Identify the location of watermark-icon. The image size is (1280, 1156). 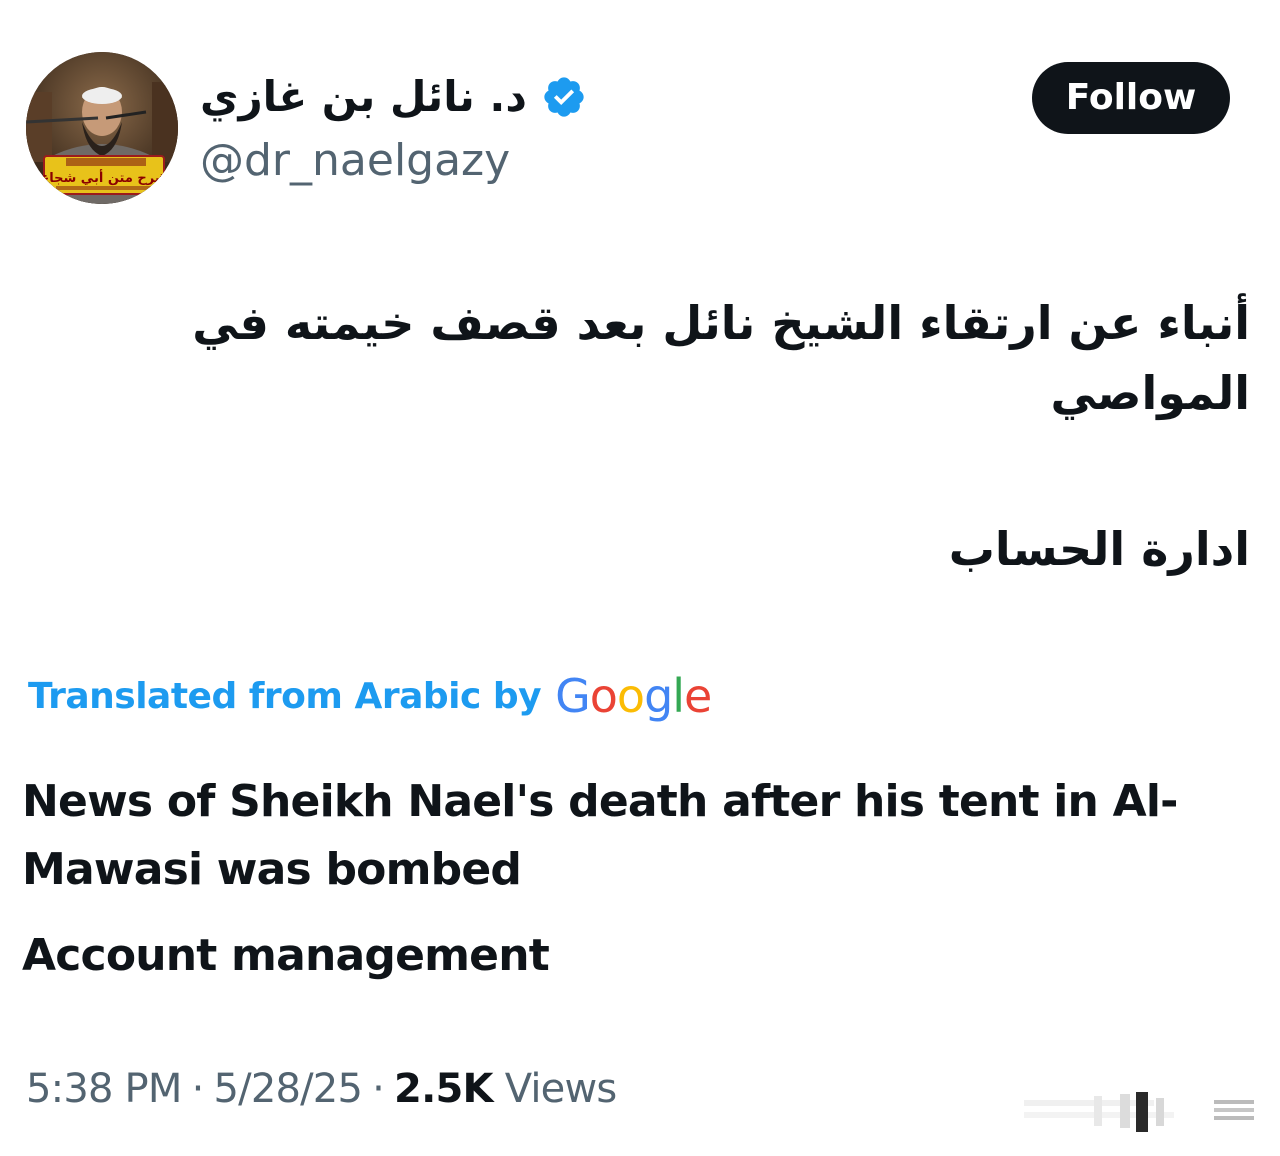
(1139, 1112).